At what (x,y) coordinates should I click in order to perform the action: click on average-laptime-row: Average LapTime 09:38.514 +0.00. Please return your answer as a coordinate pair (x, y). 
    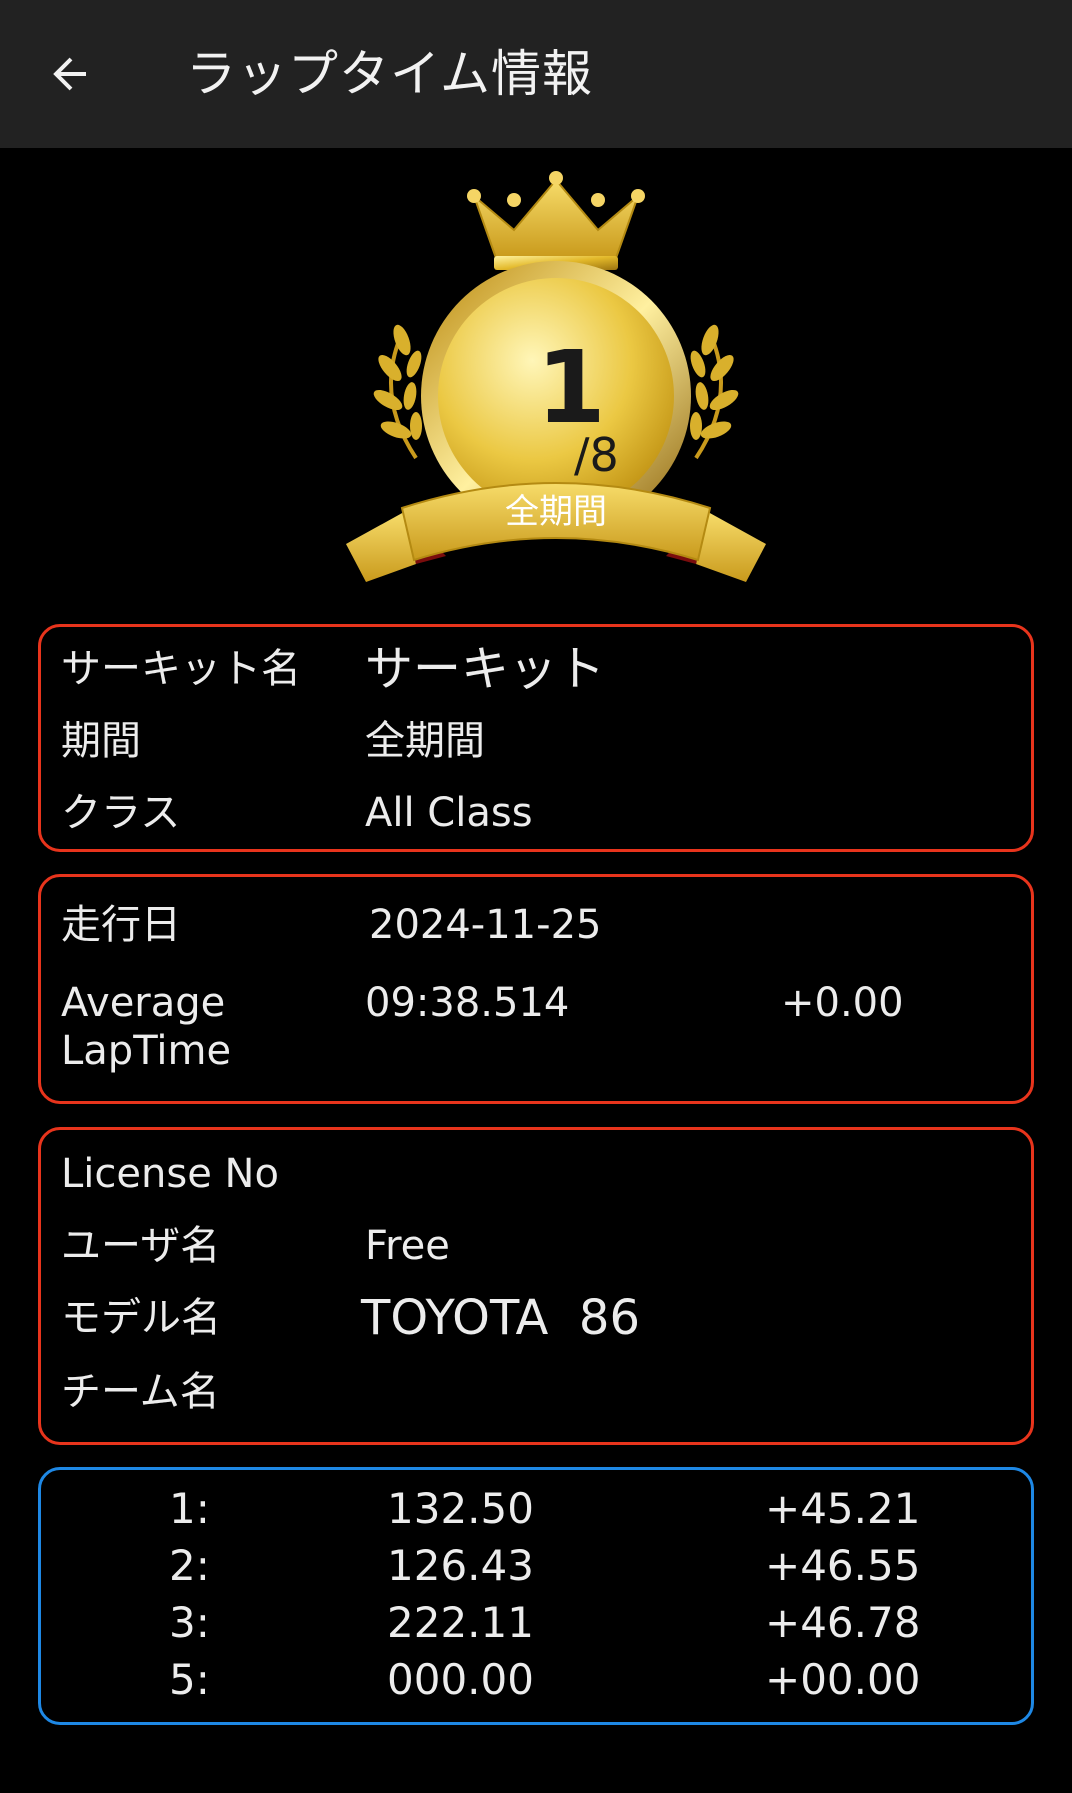
    Looking at the image, I should click on (536, 1034).